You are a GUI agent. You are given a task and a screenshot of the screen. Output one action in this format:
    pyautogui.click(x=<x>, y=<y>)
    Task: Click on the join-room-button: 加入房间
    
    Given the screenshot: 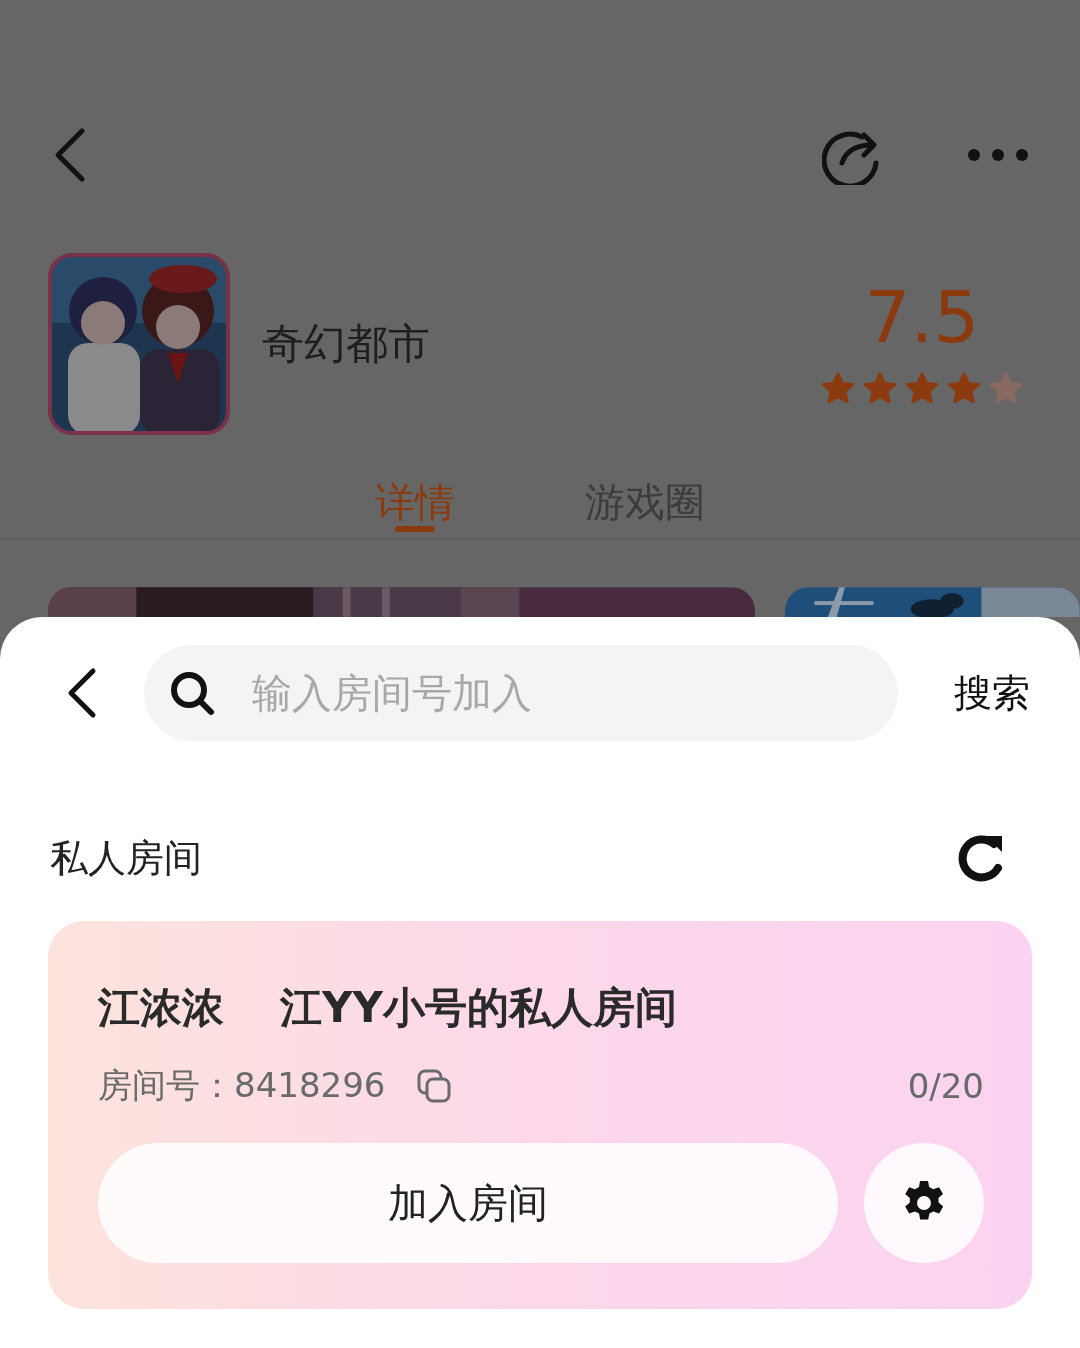 What is the action you would take?
    pyautogui.click(x=468, y=1203)
    